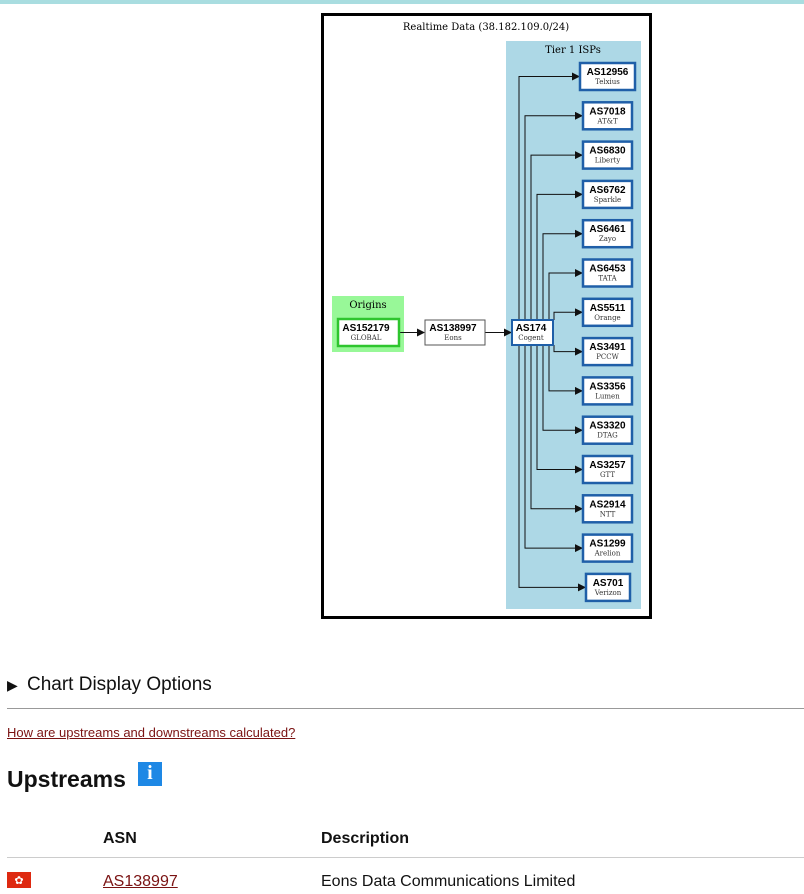  I want to click on tier1-asn: AS6453, so click(607, 269).